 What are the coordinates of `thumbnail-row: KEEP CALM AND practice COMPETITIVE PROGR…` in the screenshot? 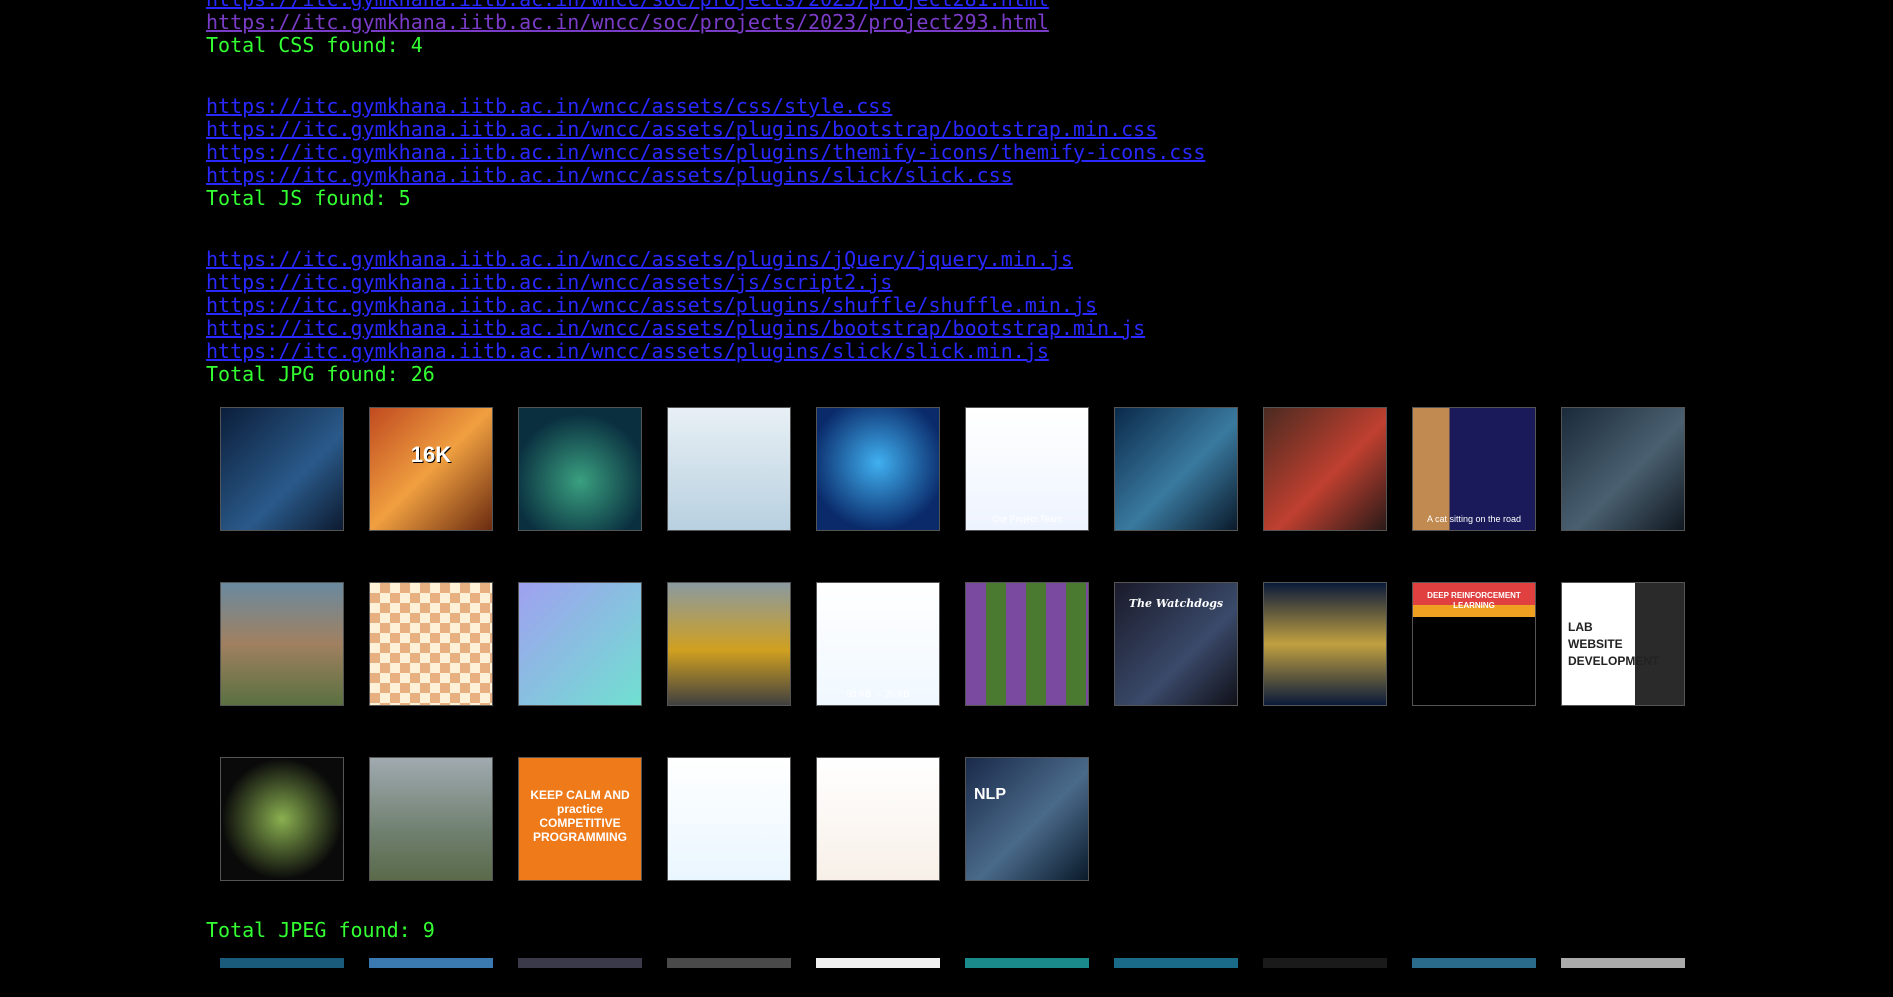 It's located at (1033, 819).